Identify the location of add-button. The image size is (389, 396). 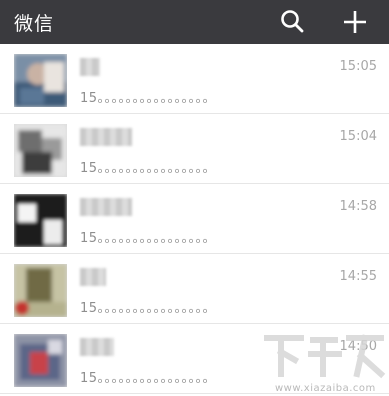
(355, 22).